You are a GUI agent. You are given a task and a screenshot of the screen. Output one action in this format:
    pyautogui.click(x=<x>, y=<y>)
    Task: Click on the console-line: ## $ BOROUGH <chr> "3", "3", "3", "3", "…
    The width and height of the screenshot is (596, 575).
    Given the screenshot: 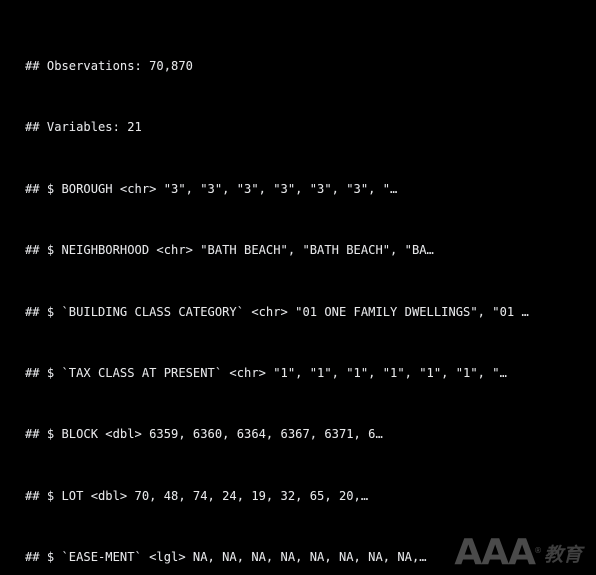 What is the action you would take?
    pyautogui.click(x=211, y=188)
    